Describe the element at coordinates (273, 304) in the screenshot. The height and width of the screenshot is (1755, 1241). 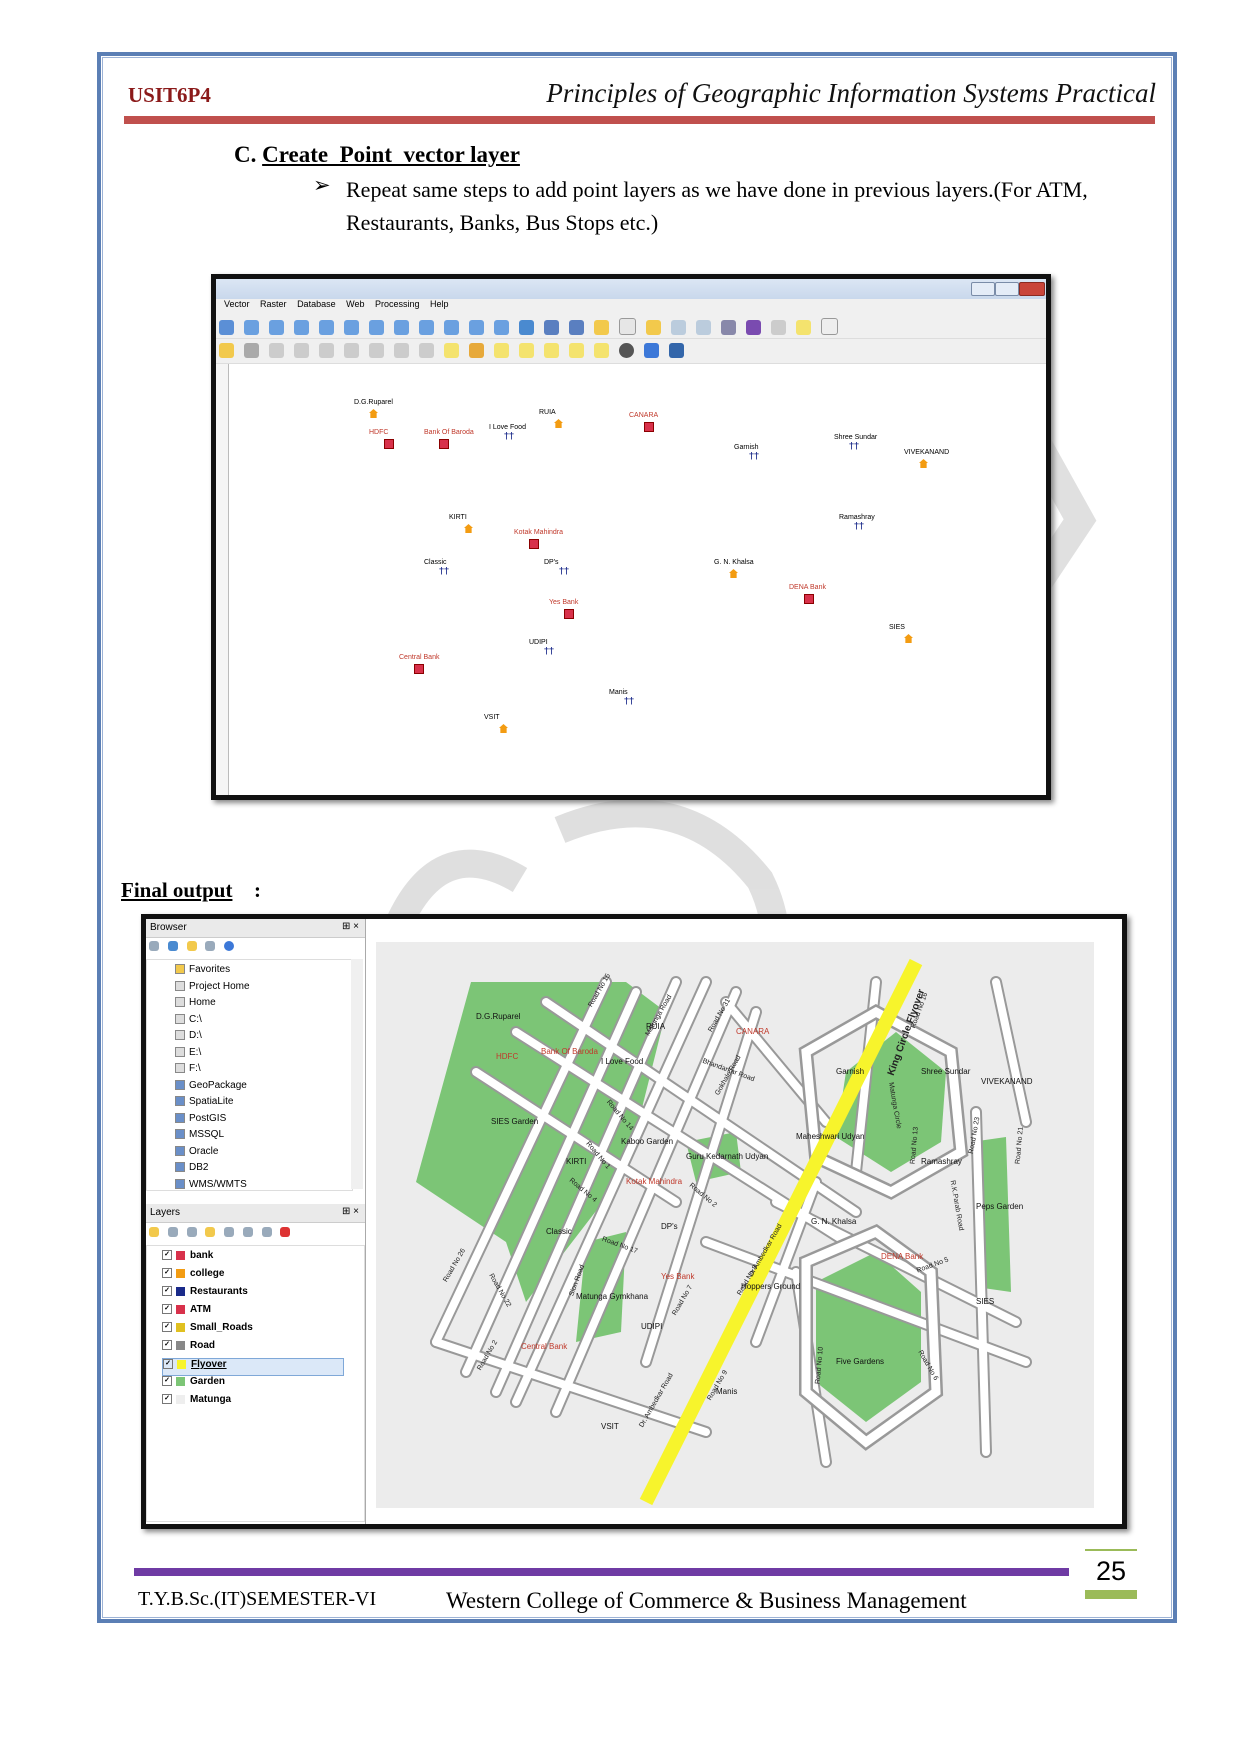
I see `menu-raster: Raster` at that location.